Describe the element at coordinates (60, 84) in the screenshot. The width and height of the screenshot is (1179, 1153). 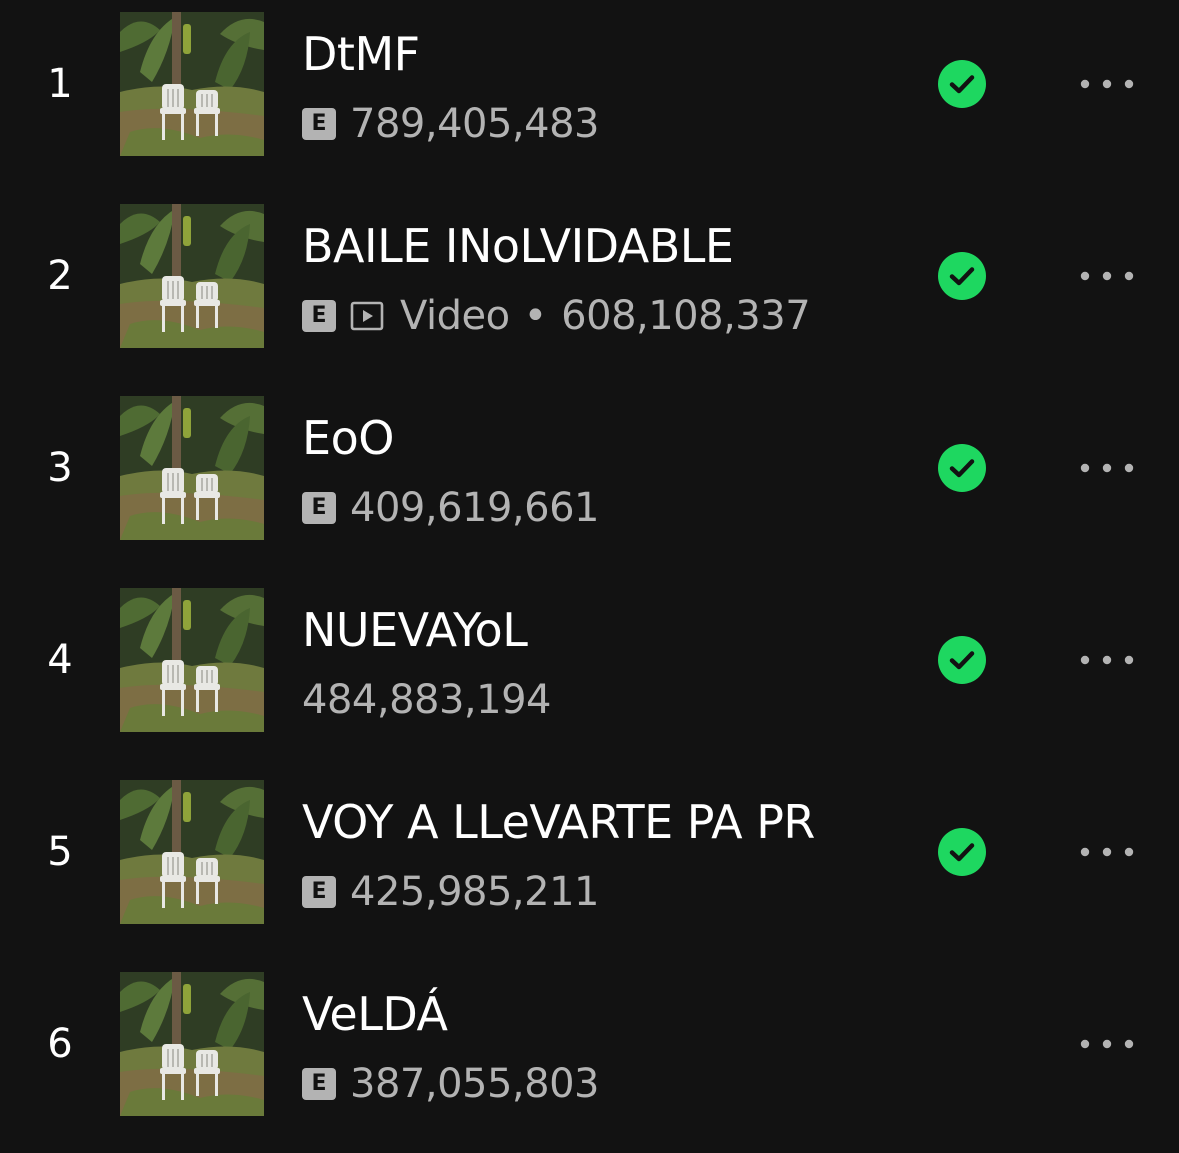
I see `track-rank: 1` at that location.